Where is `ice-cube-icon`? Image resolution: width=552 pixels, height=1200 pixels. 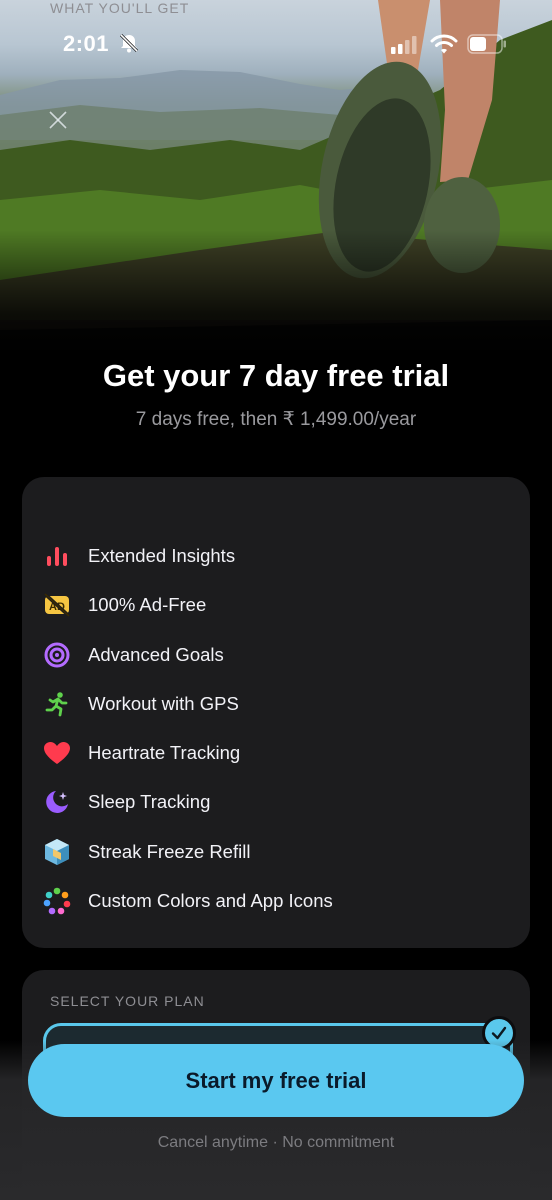 ice-cube-icon is located at coordinates (57, 852).